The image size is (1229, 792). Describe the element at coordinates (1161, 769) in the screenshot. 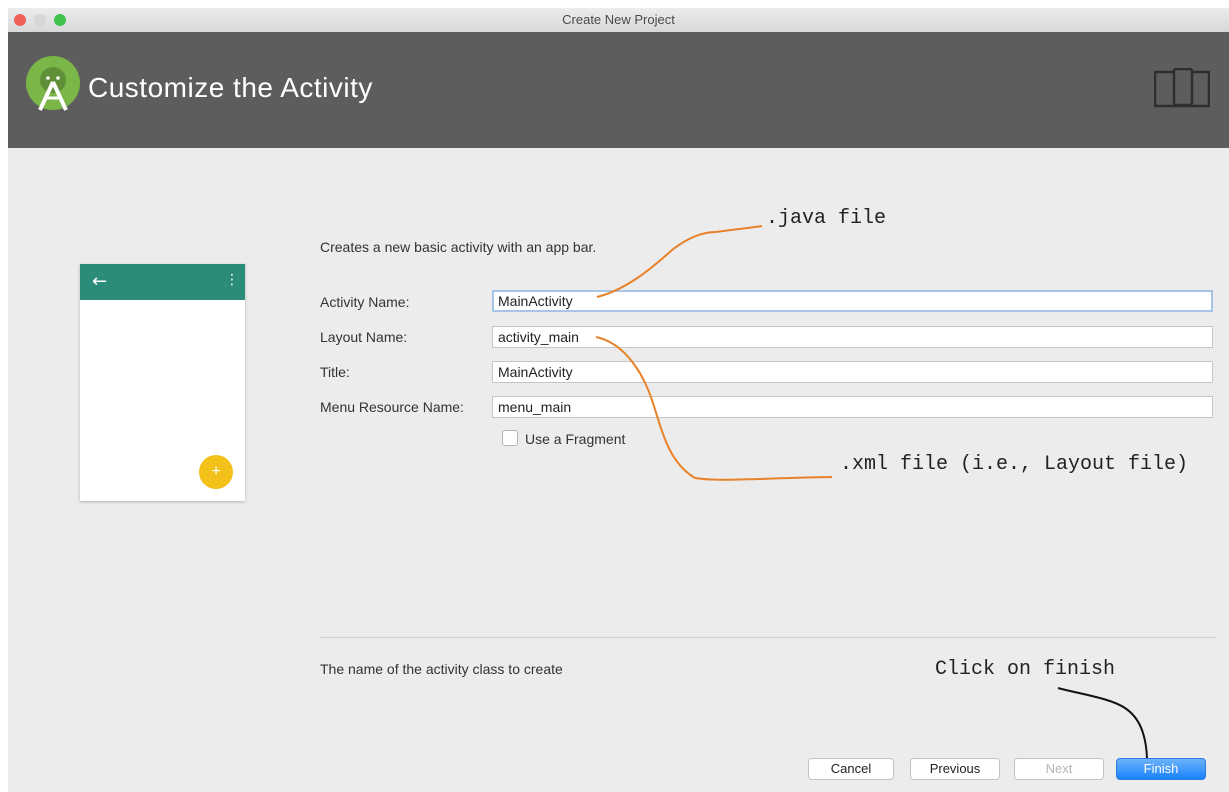

I see `finish-button: Finish` at that location.